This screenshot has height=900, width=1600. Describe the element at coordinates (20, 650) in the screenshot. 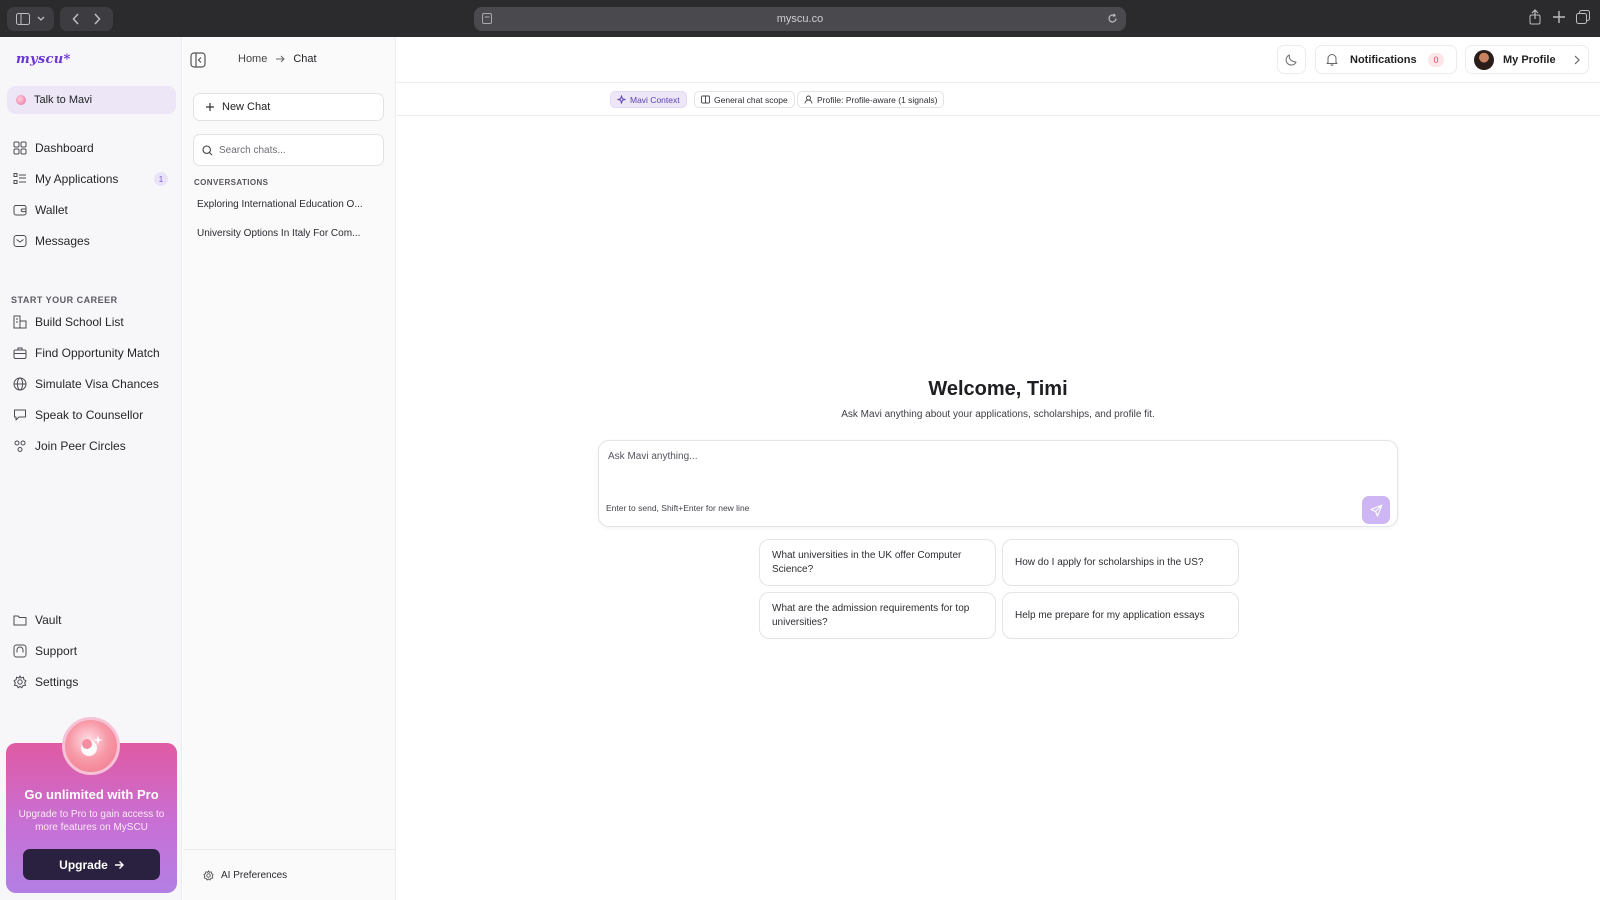

I see `support-icon` at that location.